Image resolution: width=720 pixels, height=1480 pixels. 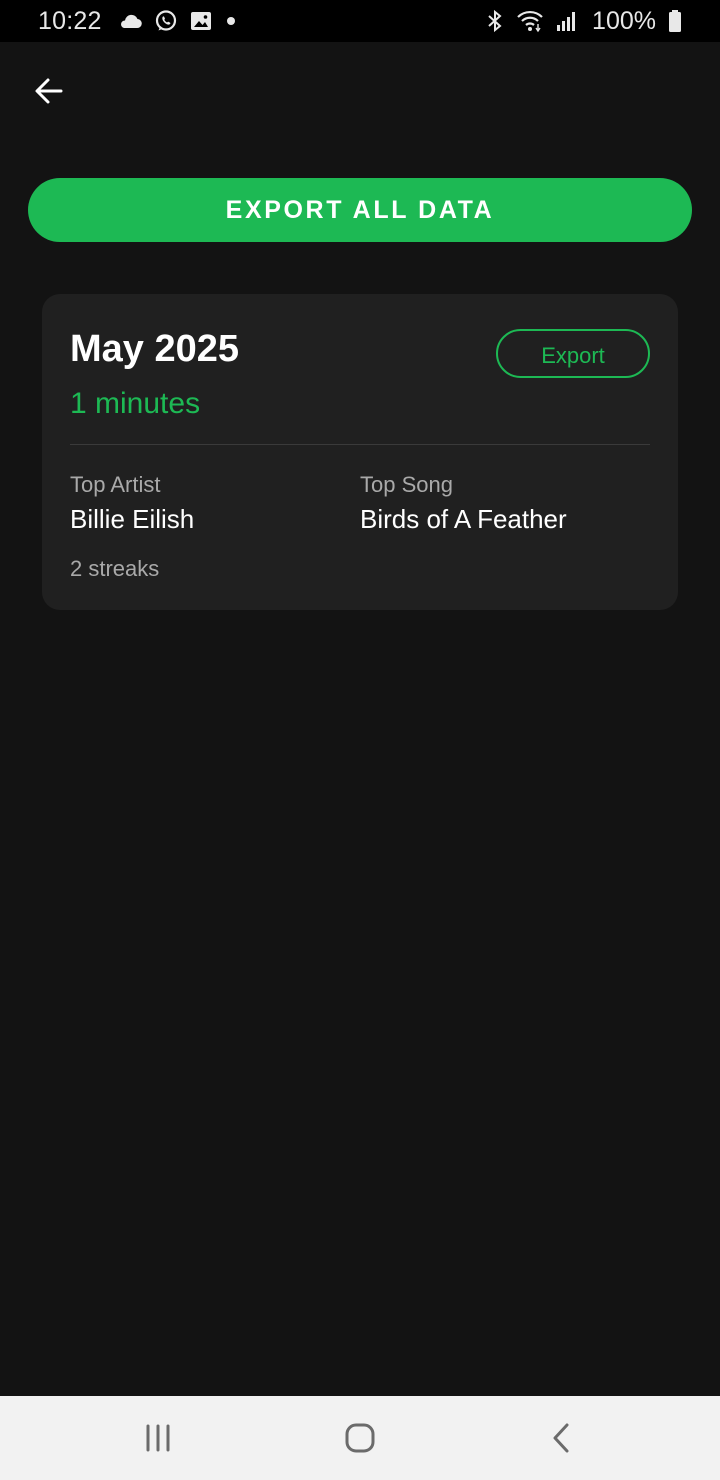 I want to click on signal-icon, so click(x=567, y=21).